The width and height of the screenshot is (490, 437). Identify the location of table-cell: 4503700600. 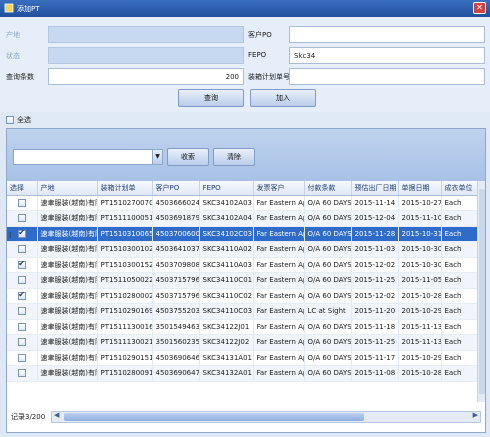
(176, 234).